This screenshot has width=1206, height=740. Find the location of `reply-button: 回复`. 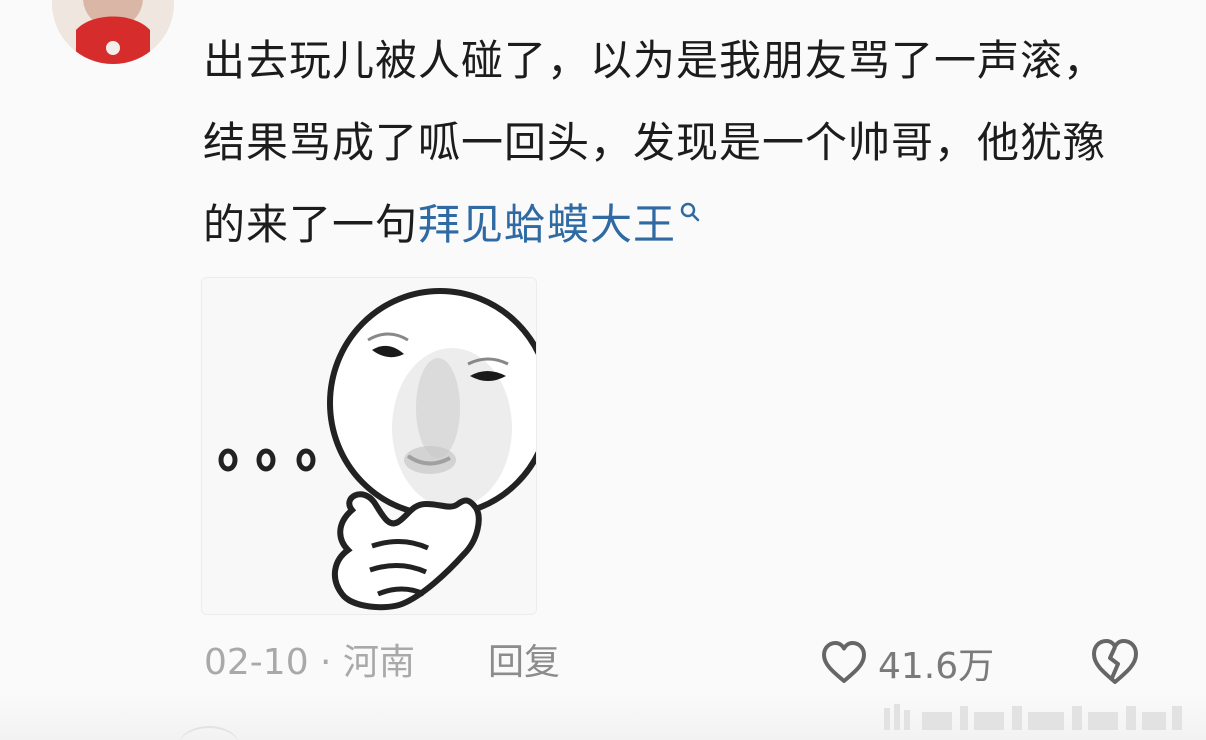

reply-button: 回复 is located at coordinates (524, 663).